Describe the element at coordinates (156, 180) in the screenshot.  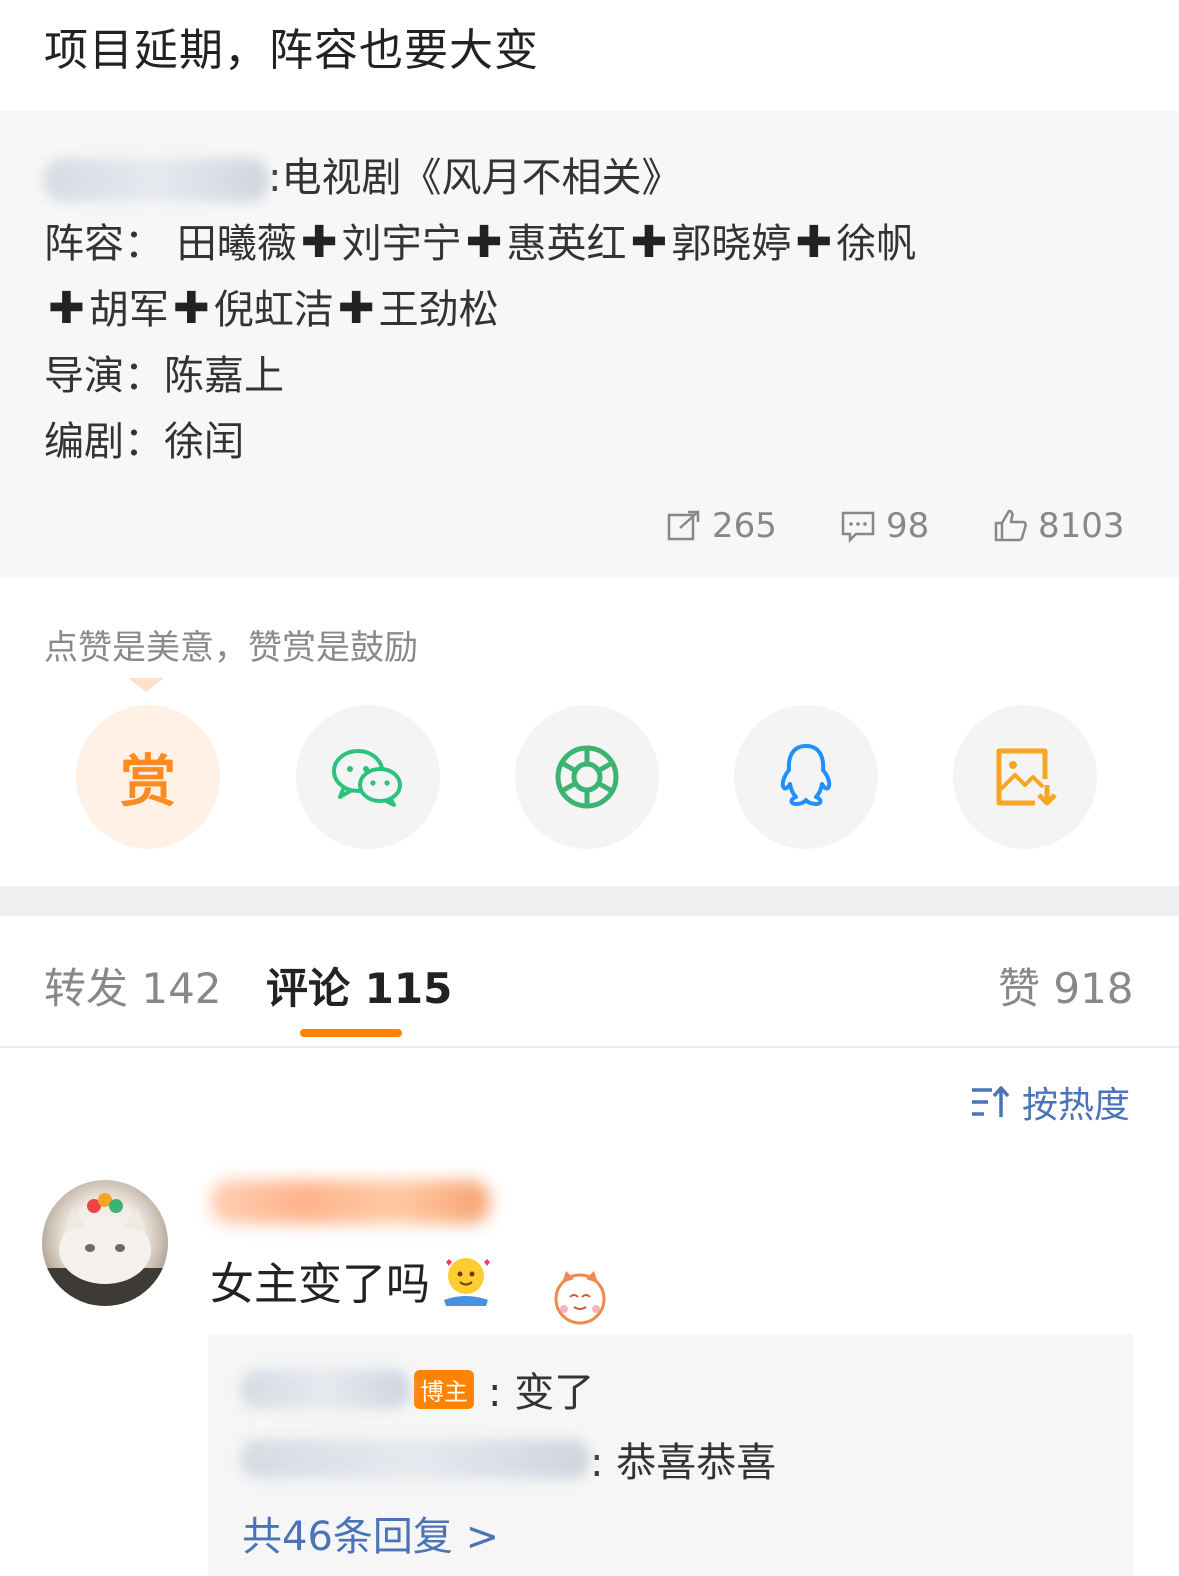
I see `blurred-username` at that location.